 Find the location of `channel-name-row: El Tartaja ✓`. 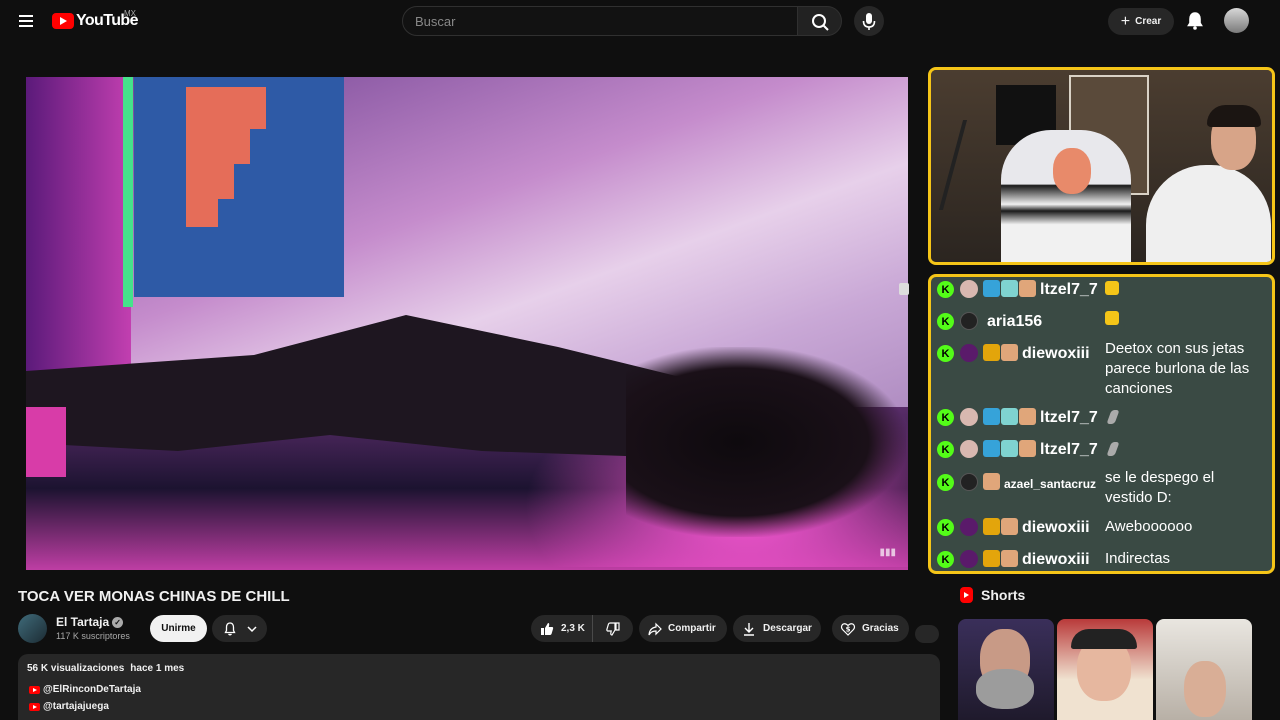

channel-name-row: El Tartaja ✓ is located at coordinates (90, 622).